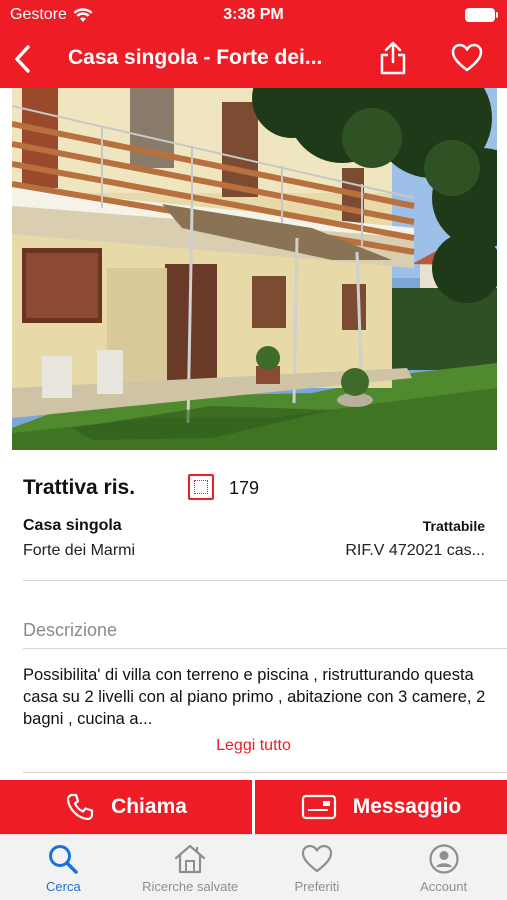 The height and width of the screenshot is (900, 507). Describe the element at coordinates (64, 859) in the screenshot. I see `search-icon` at that location.